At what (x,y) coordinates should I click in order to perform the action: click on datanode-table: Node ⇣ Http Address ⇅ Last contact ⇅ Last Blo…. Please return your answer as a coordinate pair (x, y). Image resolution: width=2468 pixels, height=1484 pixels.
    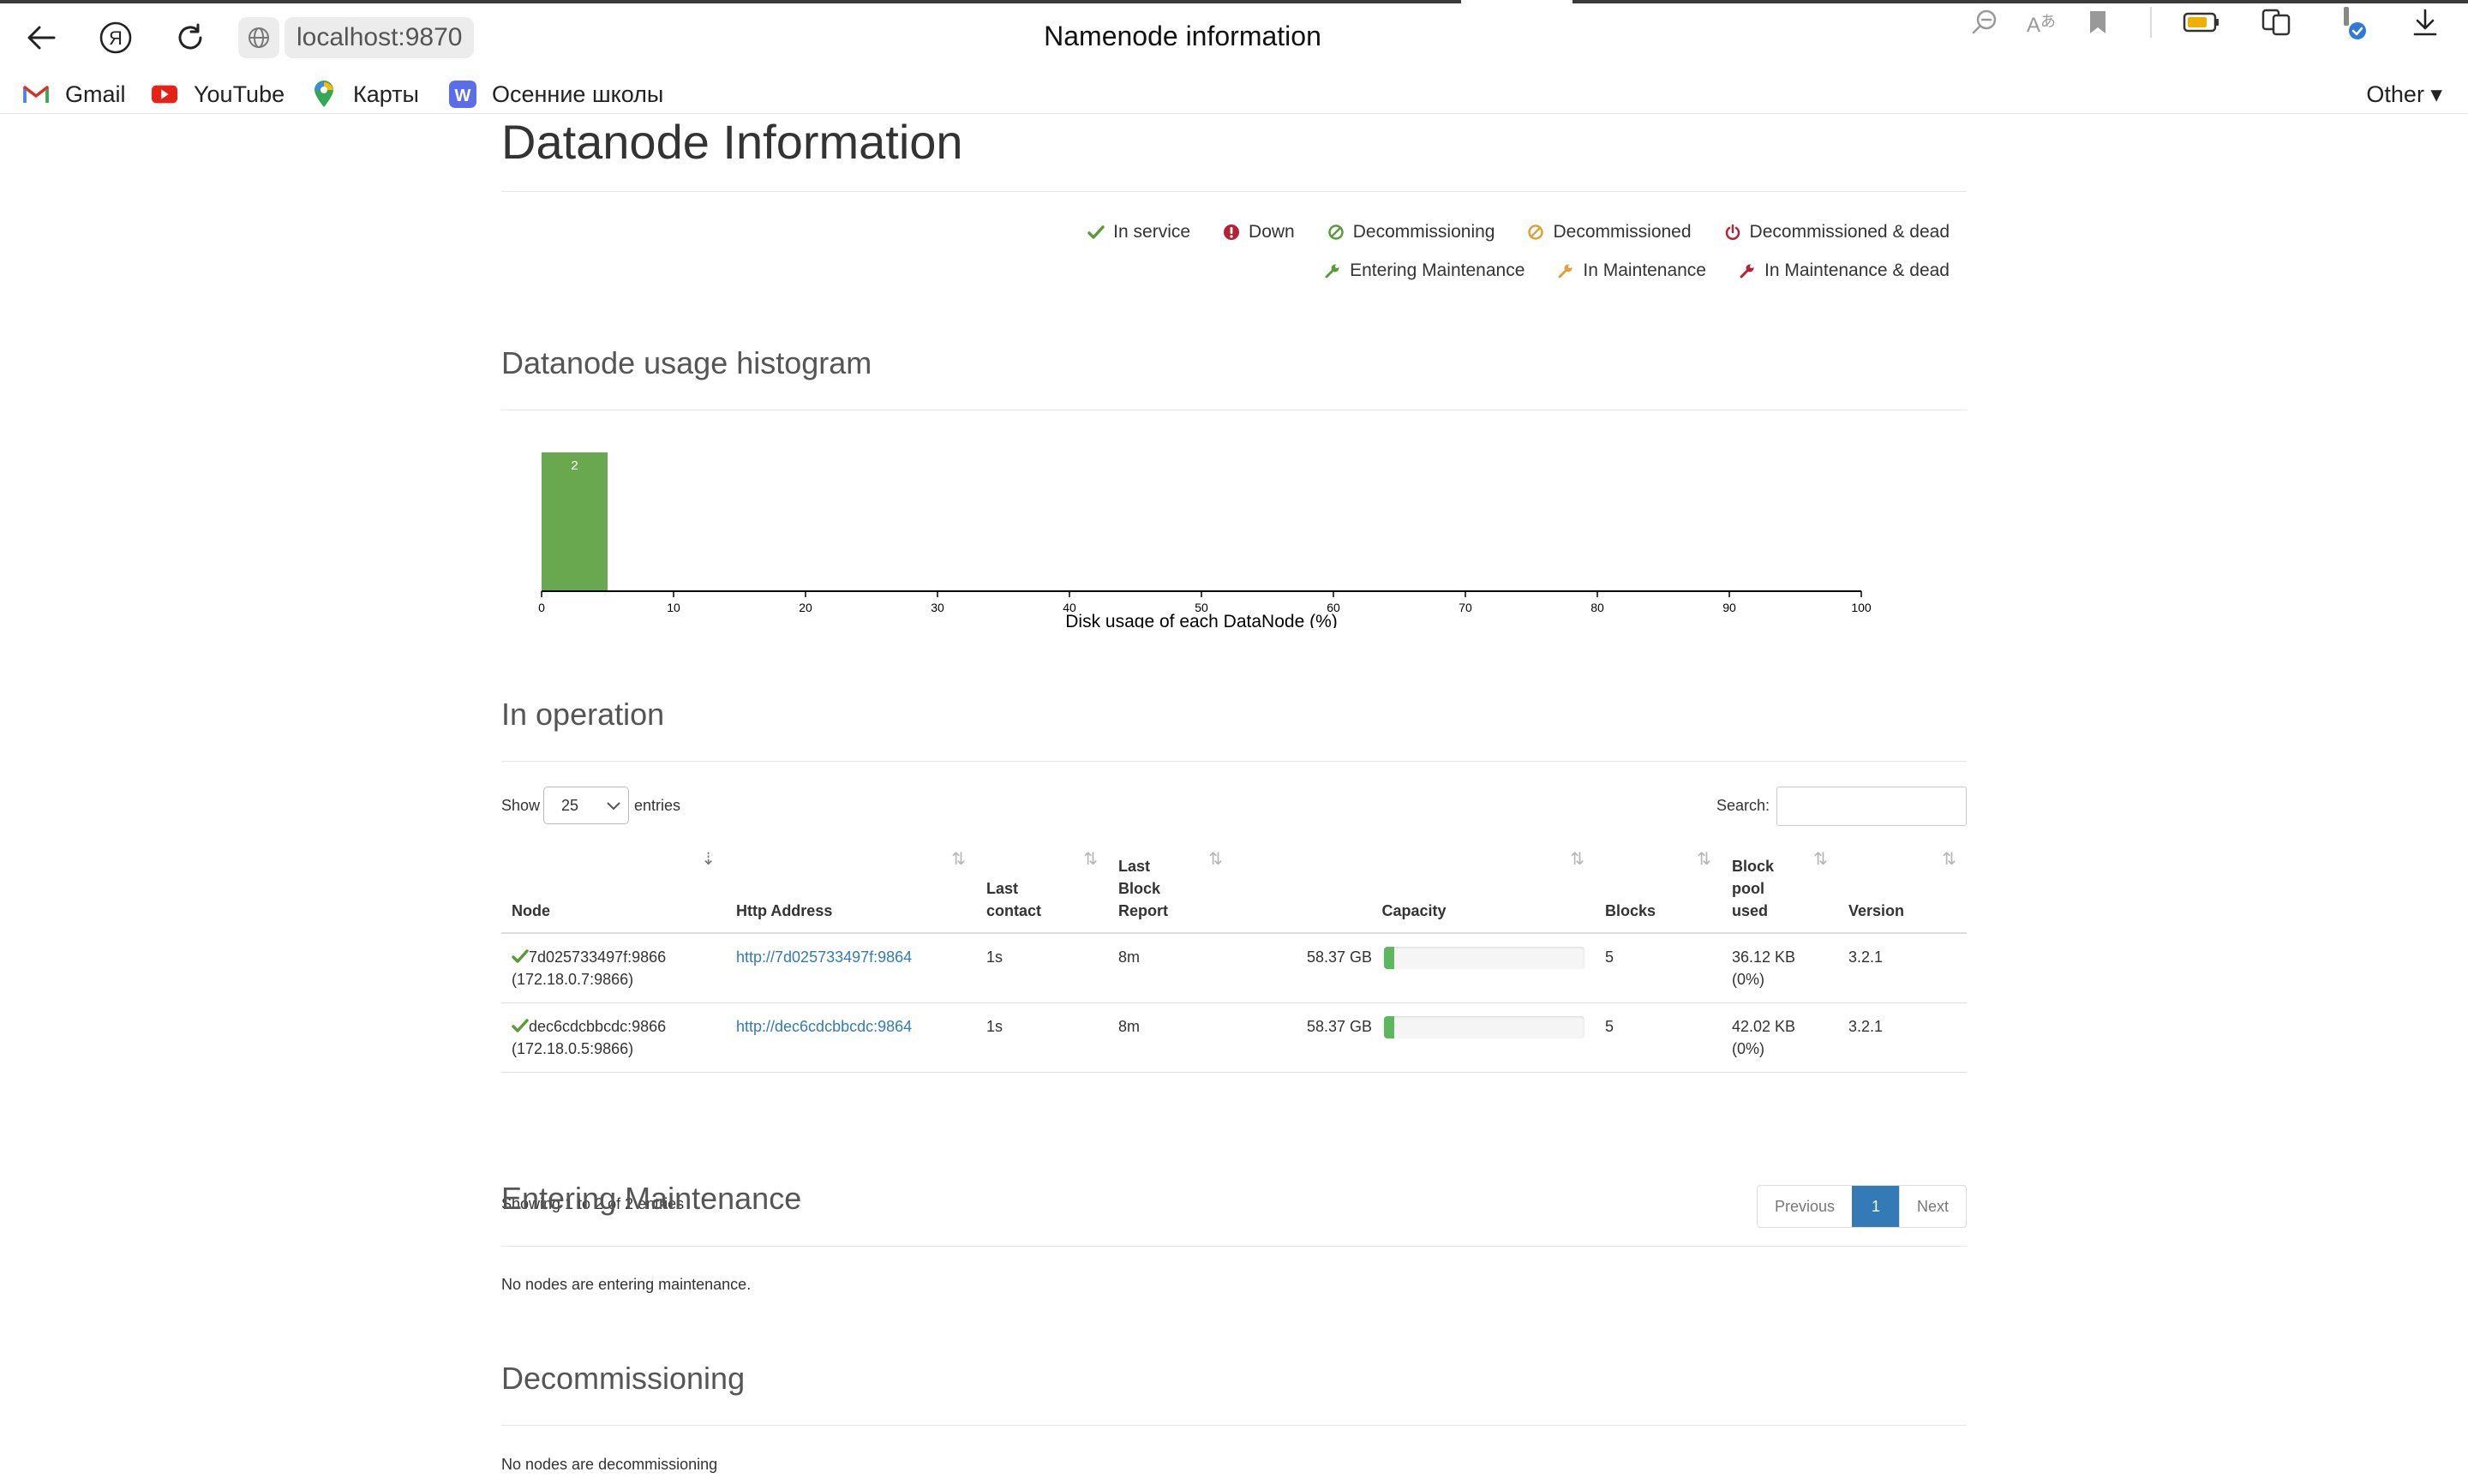
    Looking at the image, I should click on (1234, 959).